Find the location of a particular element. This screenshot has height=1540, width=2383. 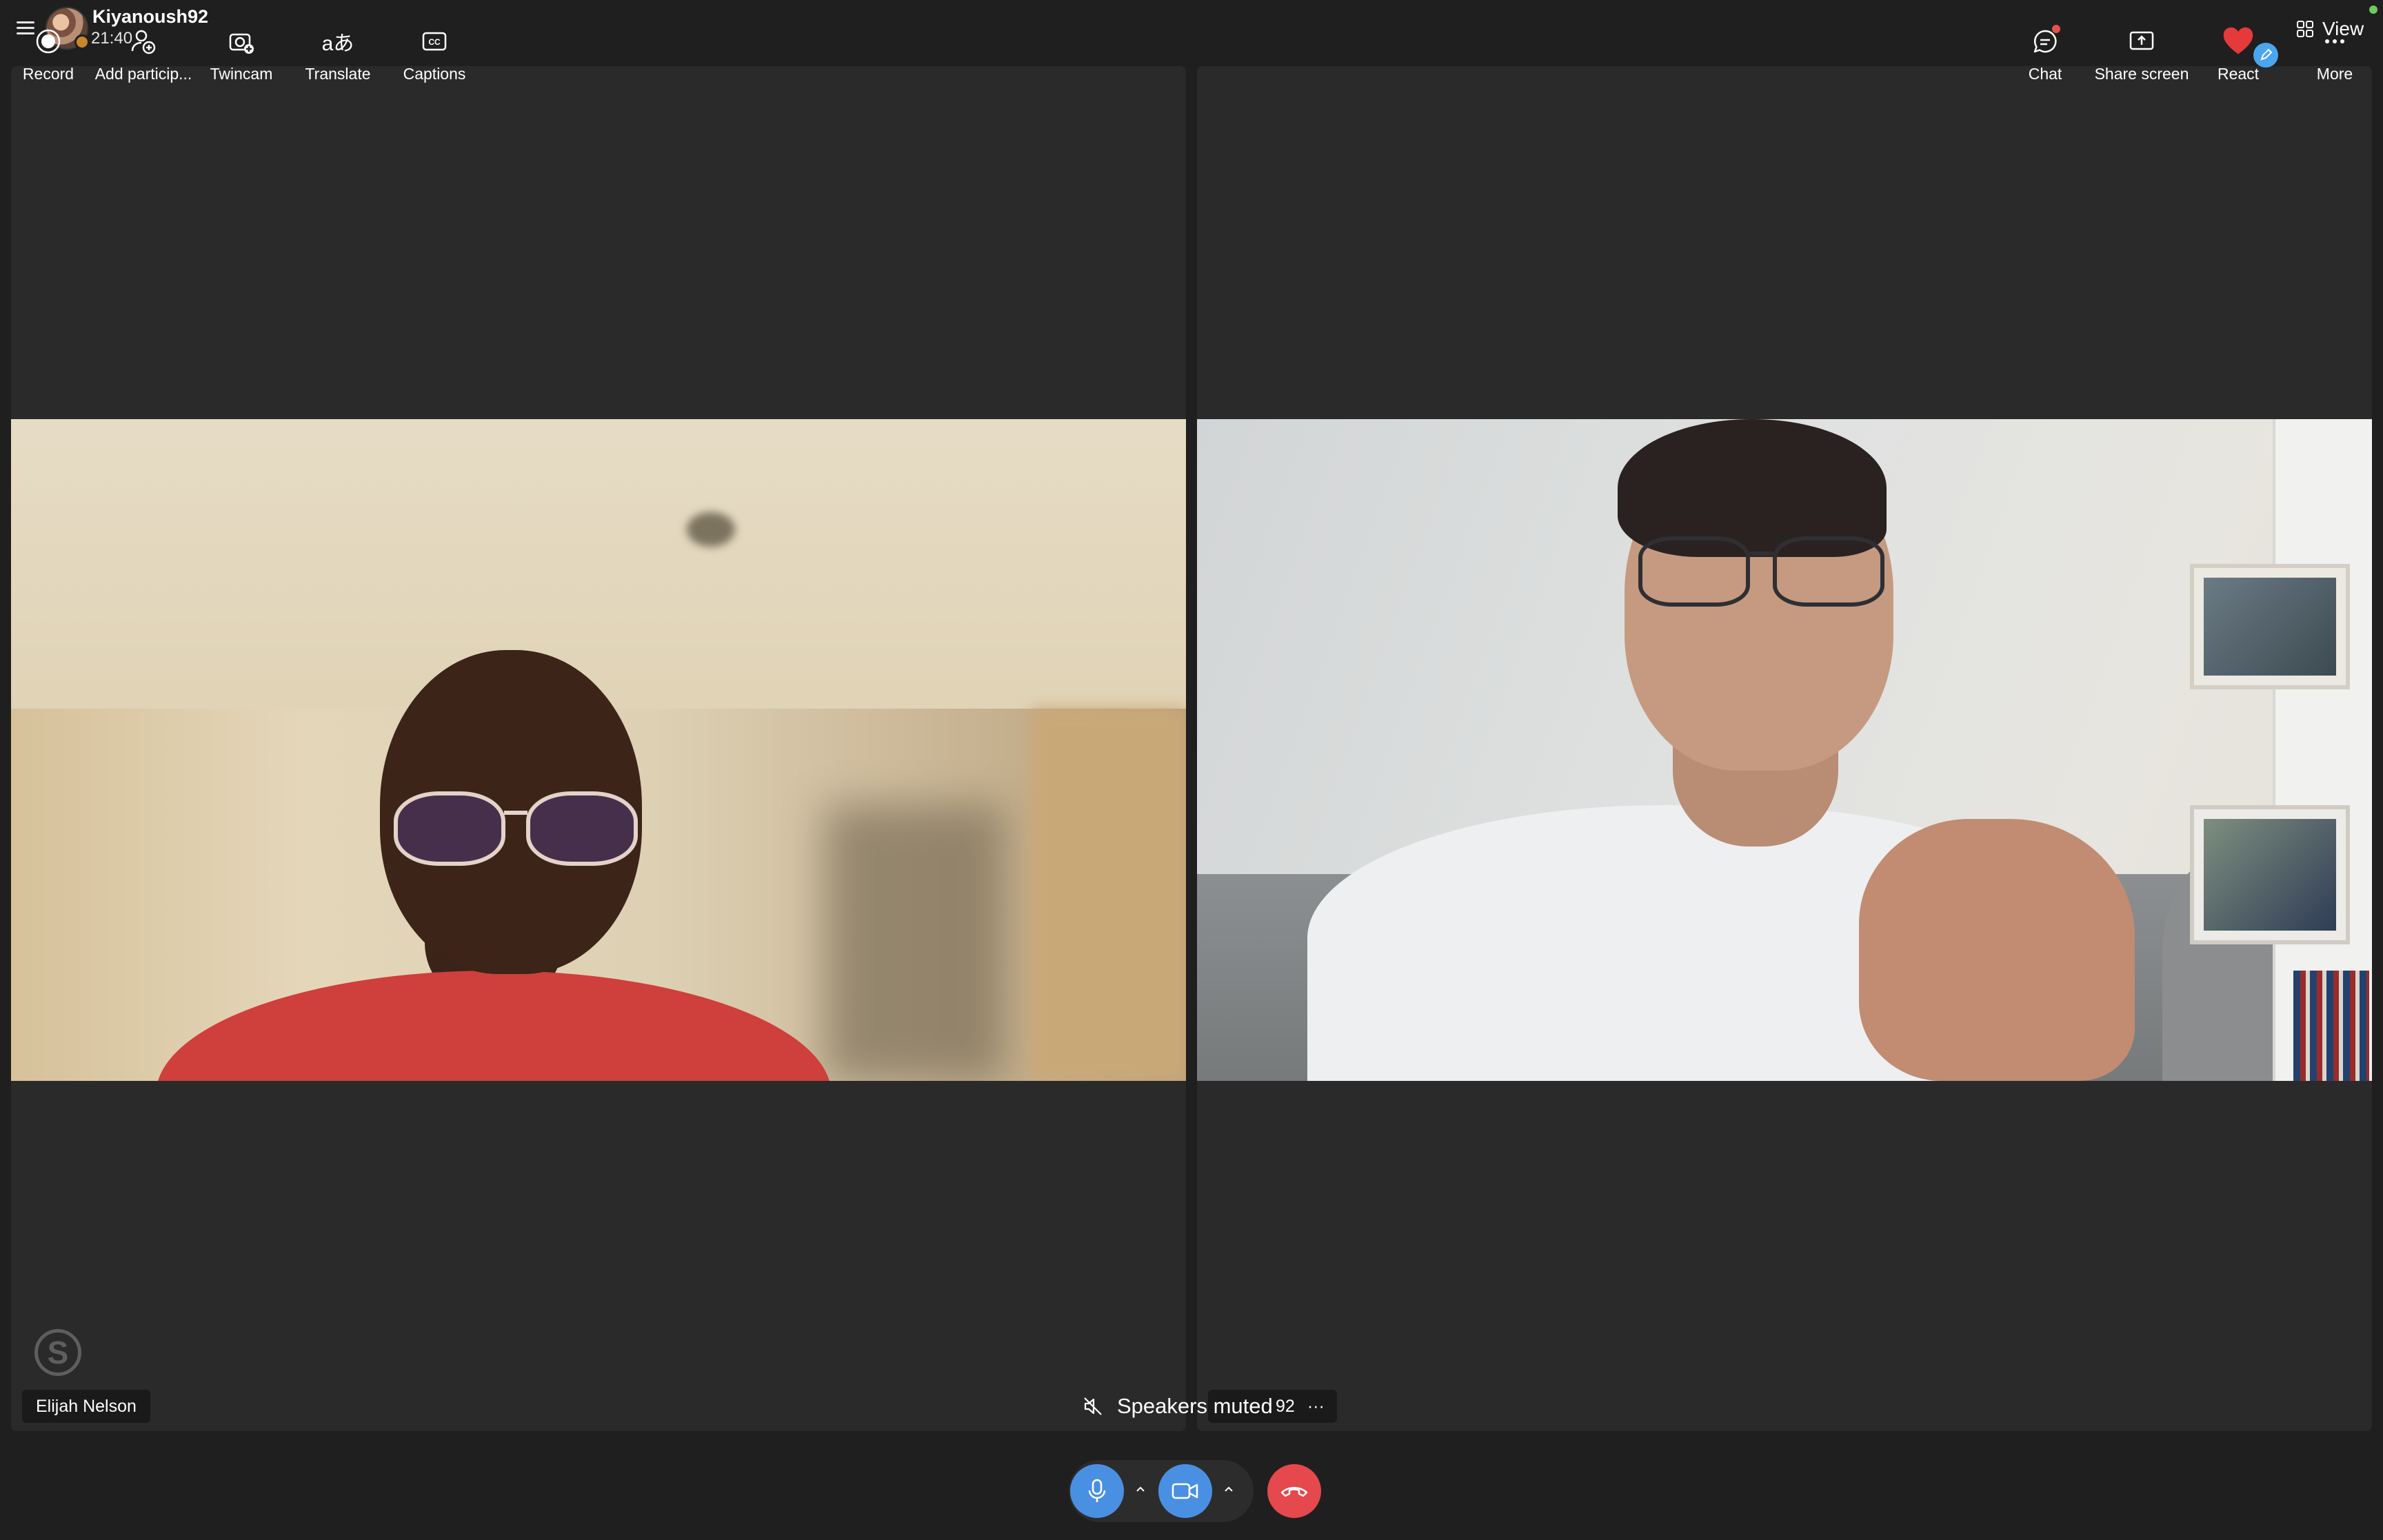

camera-button is located at coordinates (1185, 1491).